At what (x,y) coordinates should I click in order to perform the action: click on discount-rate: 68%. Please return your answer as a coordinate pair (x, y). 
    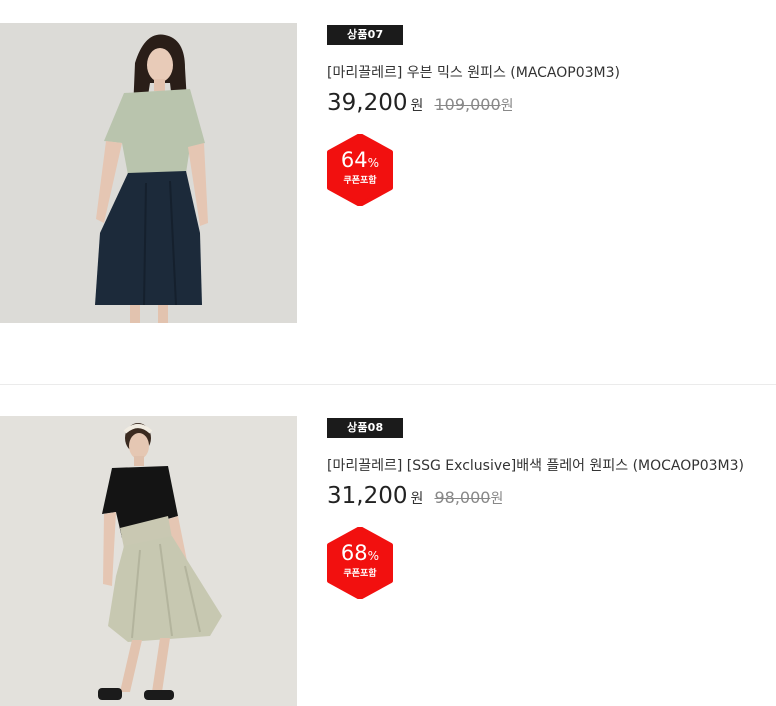
    Looking at the image, I should click on (360, 554).